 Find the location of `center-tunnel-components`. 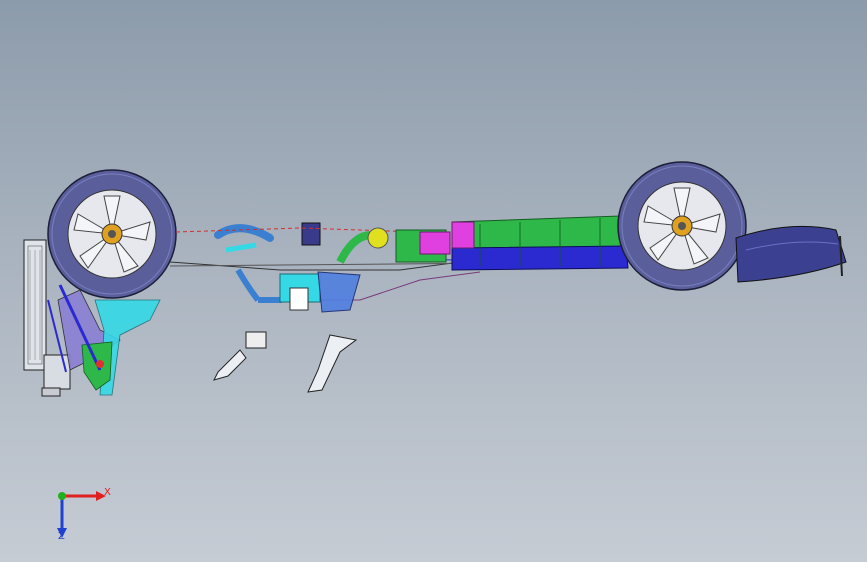

center-tunnel-components is located at coordinates (348, 288).